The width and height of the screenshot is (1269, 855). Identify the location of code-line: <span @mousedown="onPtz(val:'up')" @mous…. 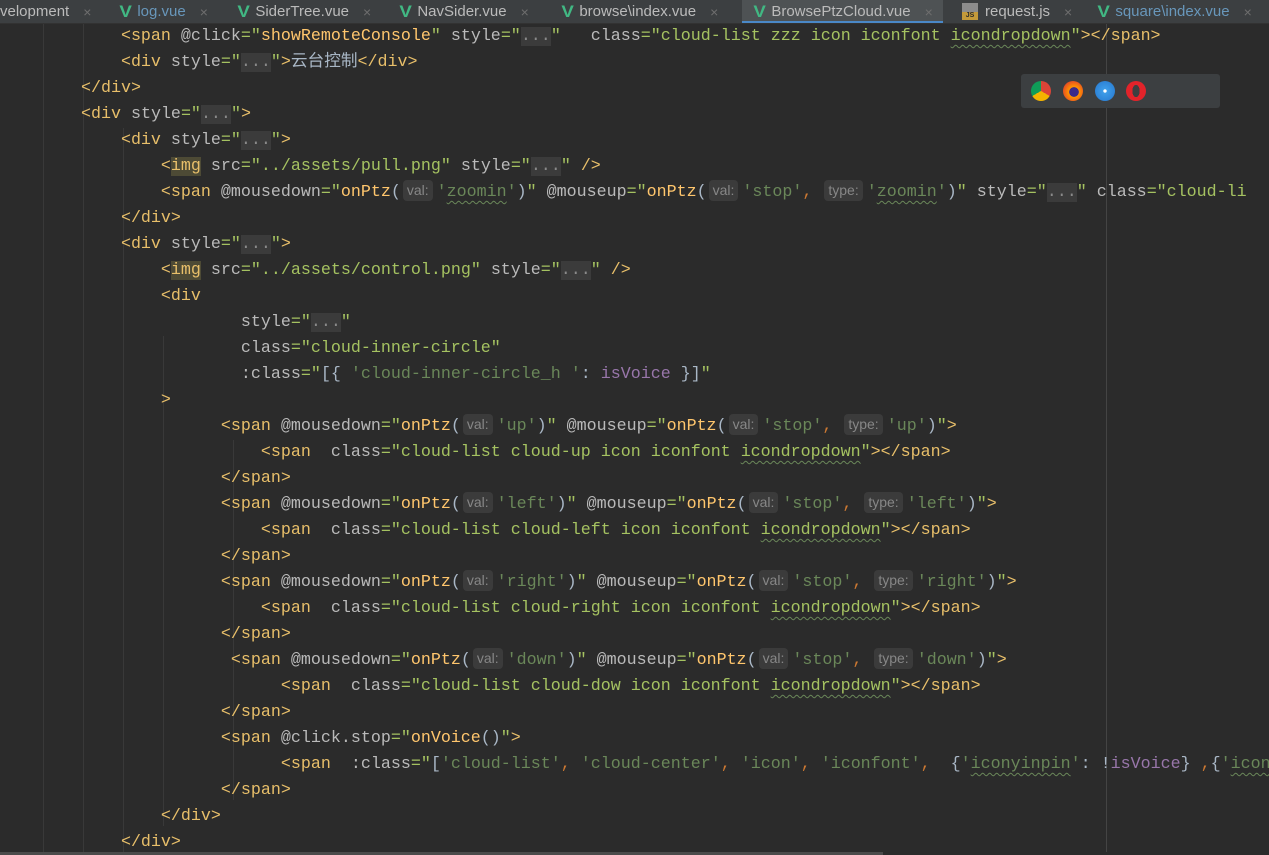
(479, 427).